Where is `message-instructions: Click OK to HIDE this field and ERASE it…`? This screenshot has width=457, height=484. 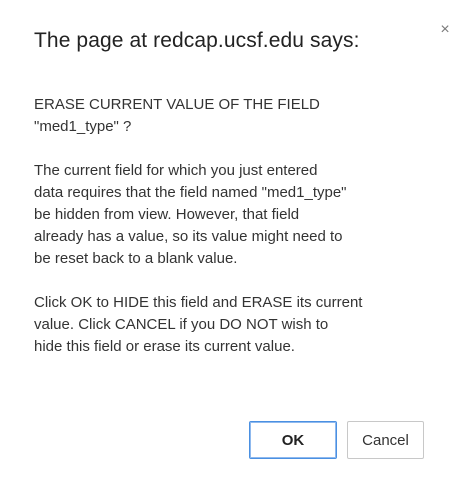
message-instructions: Click OK to HIDE this field and ERASE it… is located at coordinates (198, 324).